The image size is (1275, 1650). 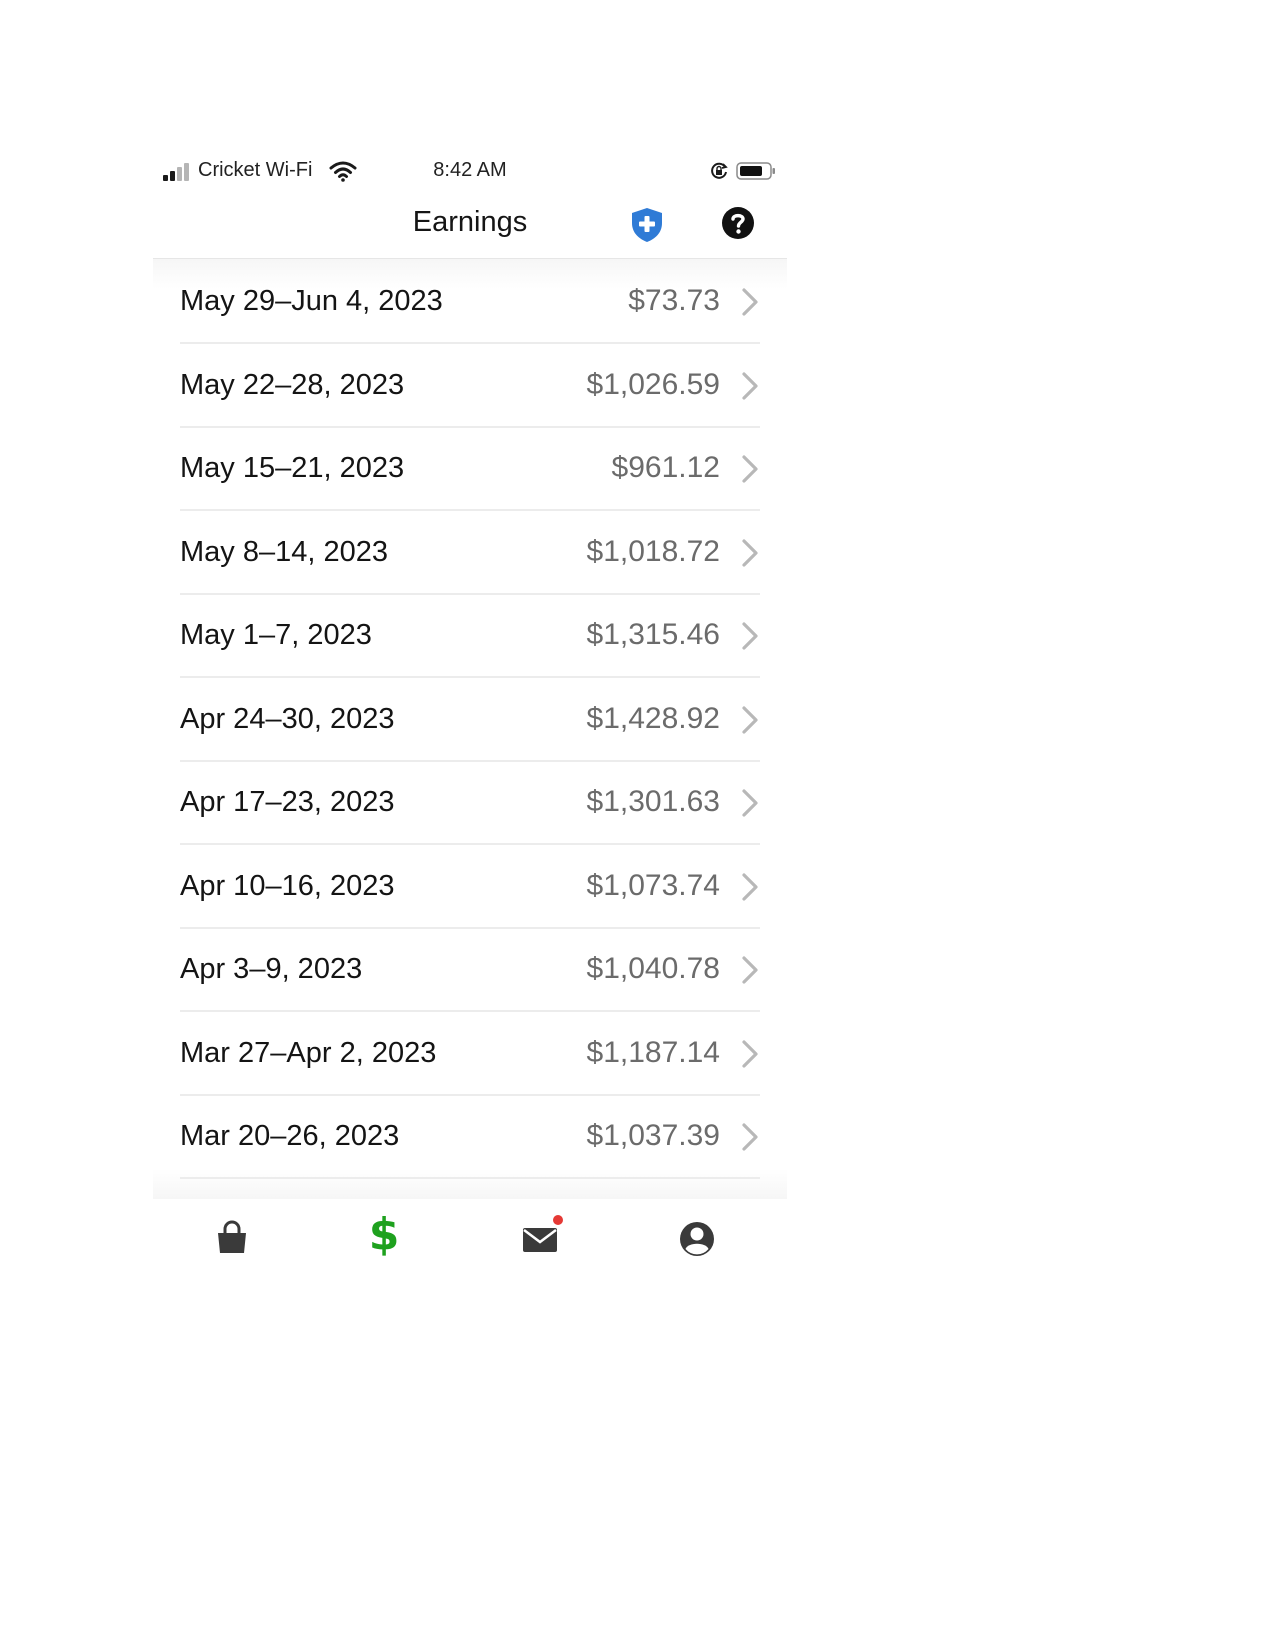 I want to click on help-button, so click(x=738, y=223).